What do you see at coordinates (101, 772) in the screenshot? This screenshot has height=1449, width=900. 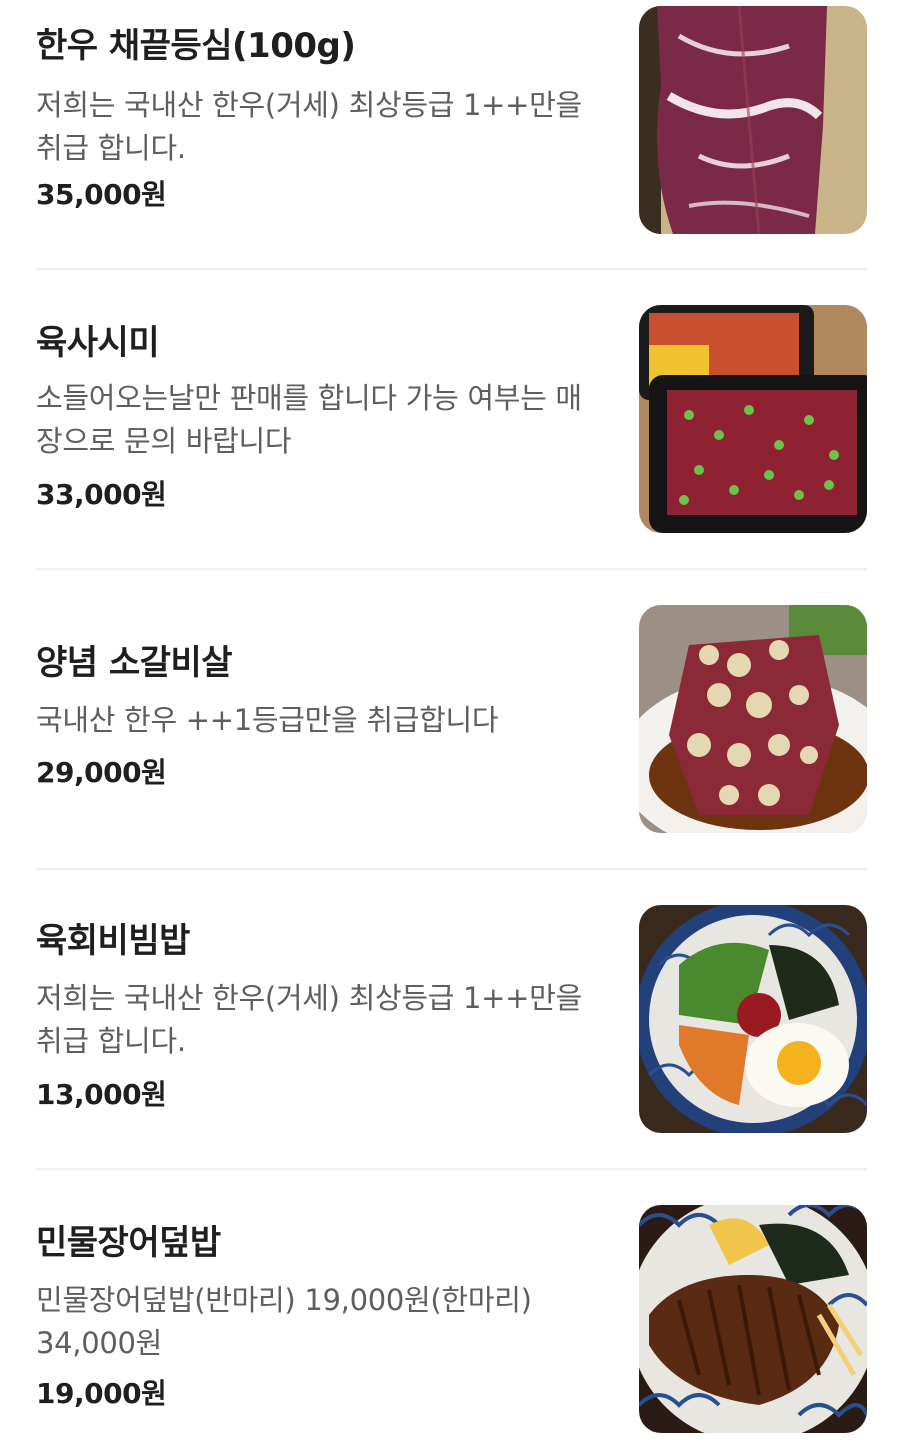 I see `menu-item-price: 29,000원` at bounding box center [101, 772].